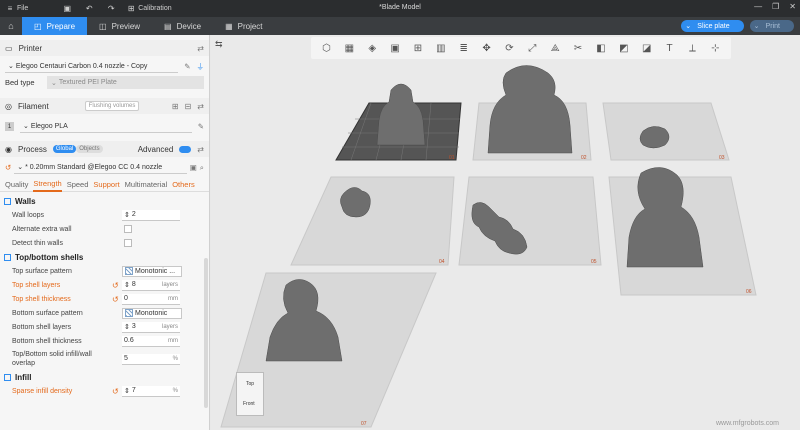 The image size is (800, 430). What do you see at coordinates (146, 184) in the screenshot?
I see `tab-multimaterial: Multimaterial` at bounding box center [146, 184].